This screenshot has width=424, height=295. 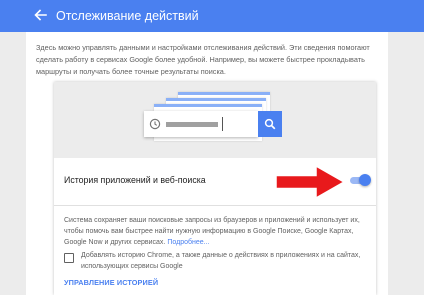 I want to click on red-arrow-annotation, so click(x=310, y=182).